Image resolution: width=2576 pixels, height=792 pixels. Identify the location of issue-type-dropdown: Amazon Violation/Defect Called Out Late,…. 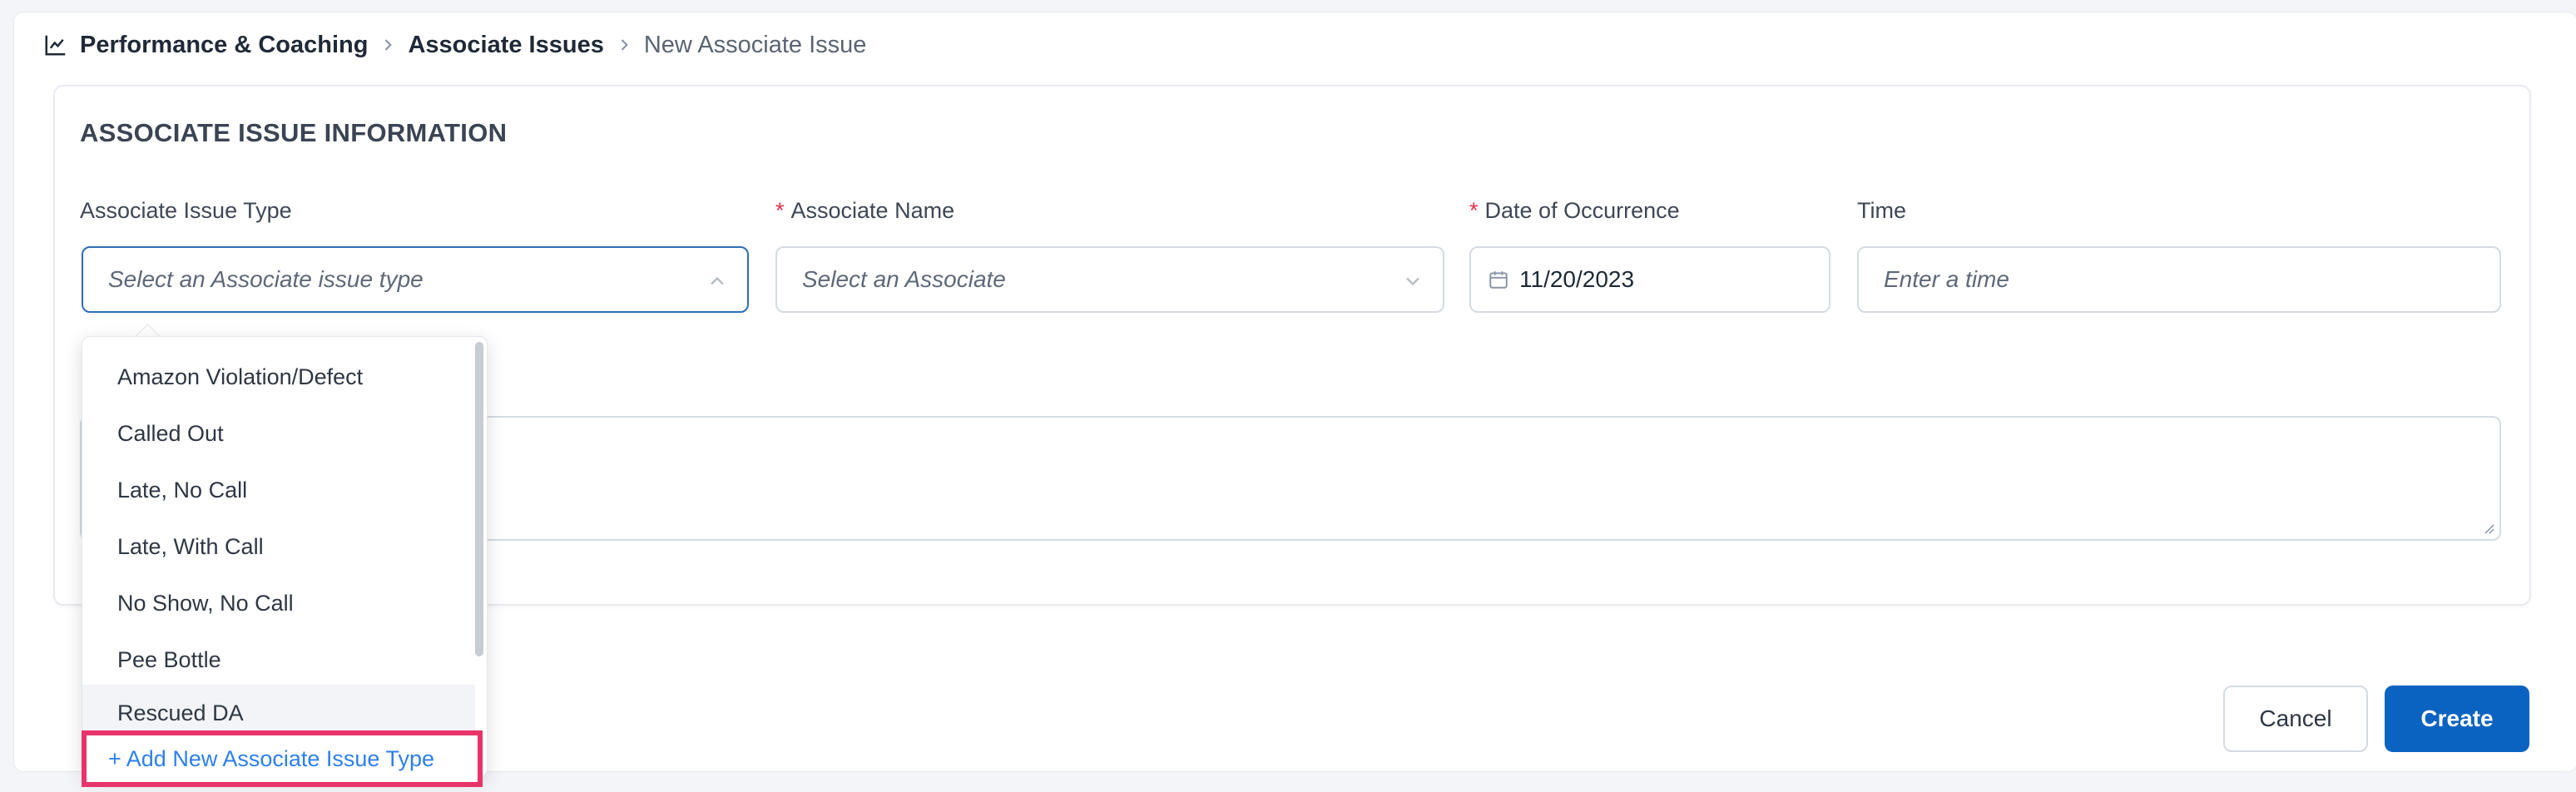
(285, 556).